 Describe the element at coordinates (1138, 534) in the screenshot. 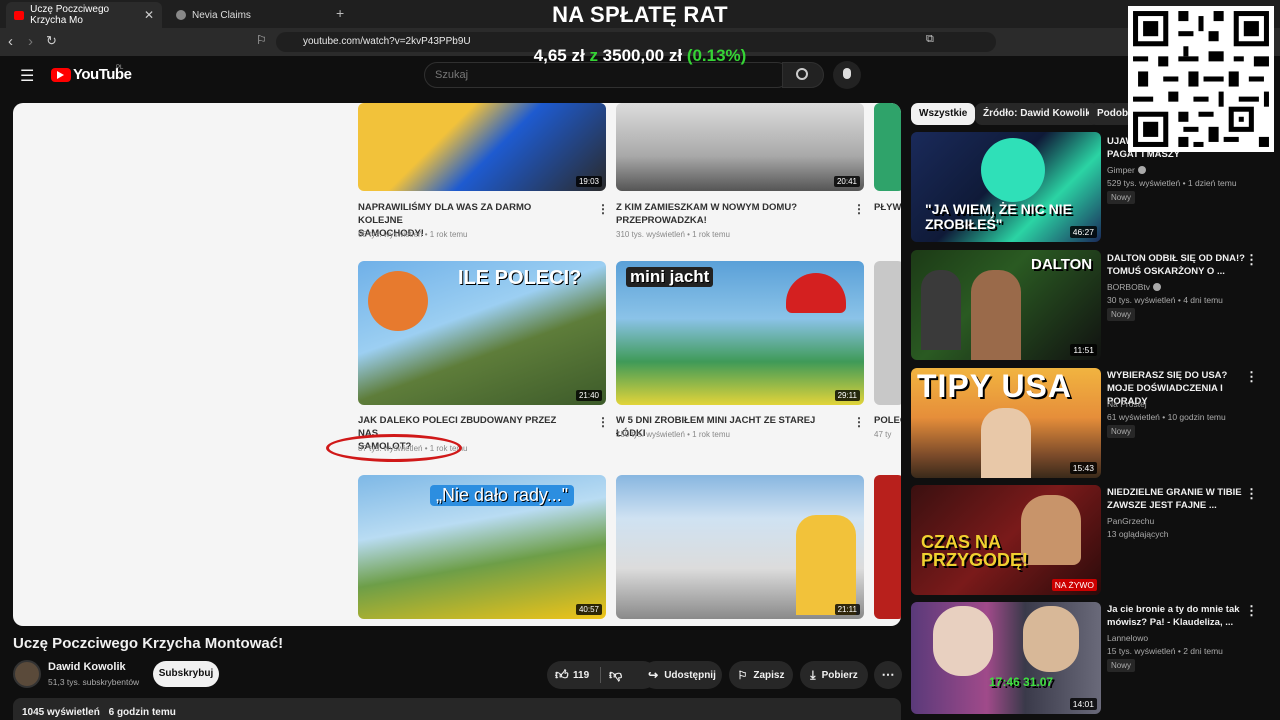

I see `recommendation-meta: 13 oglądających` at that location.